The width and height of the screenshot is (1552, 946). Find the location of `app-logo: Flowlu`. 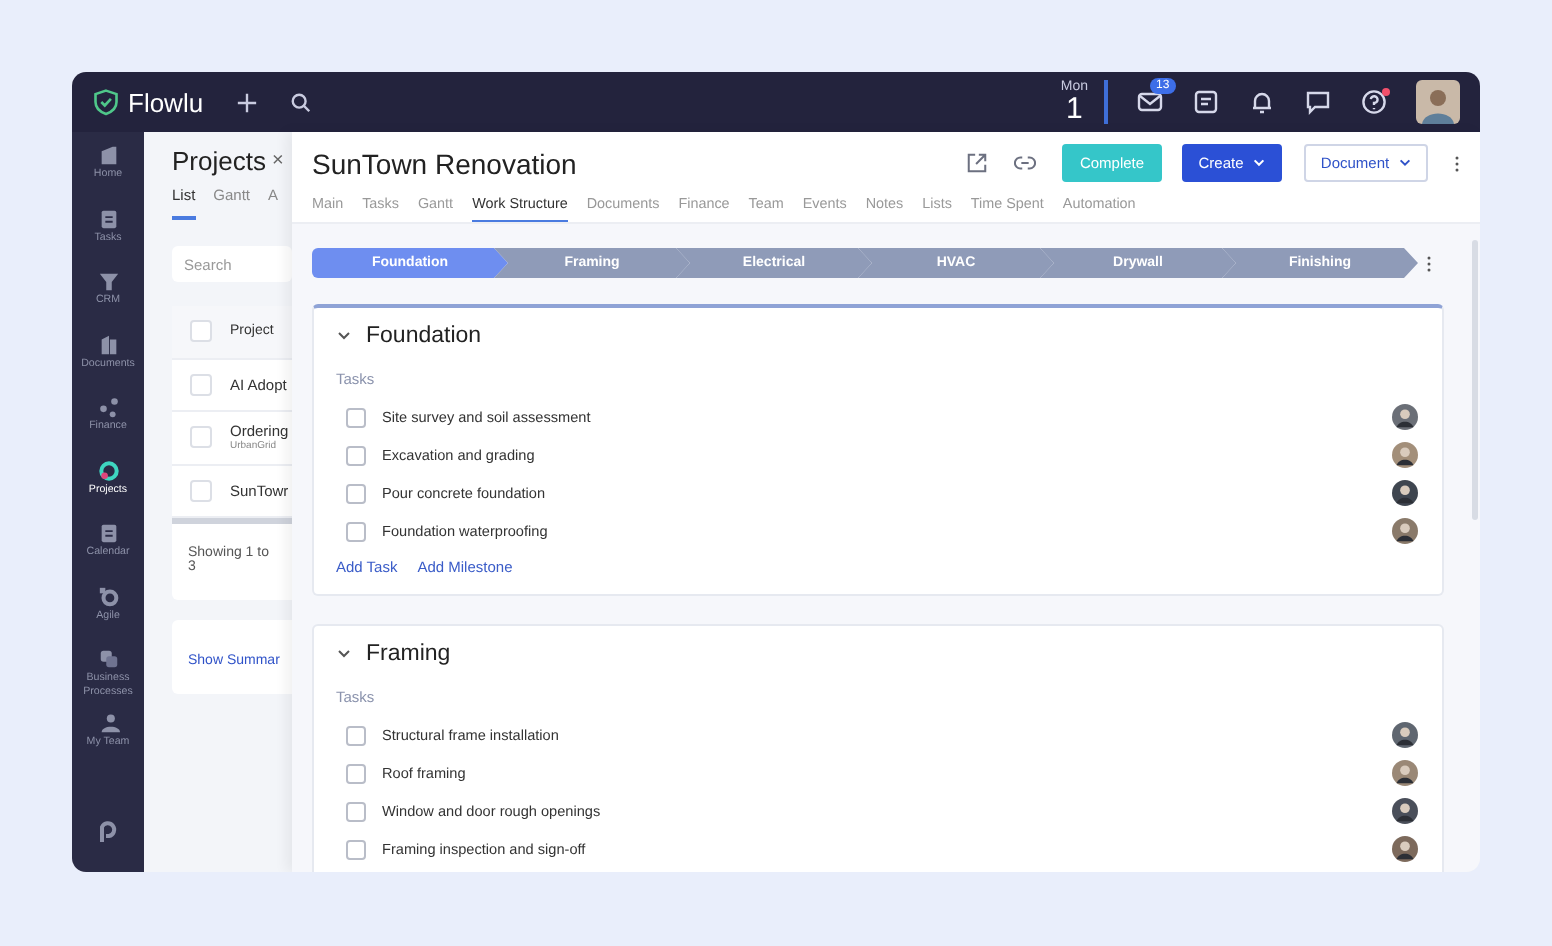

app-logo: Flowlu is located at coordinates (166, 102).